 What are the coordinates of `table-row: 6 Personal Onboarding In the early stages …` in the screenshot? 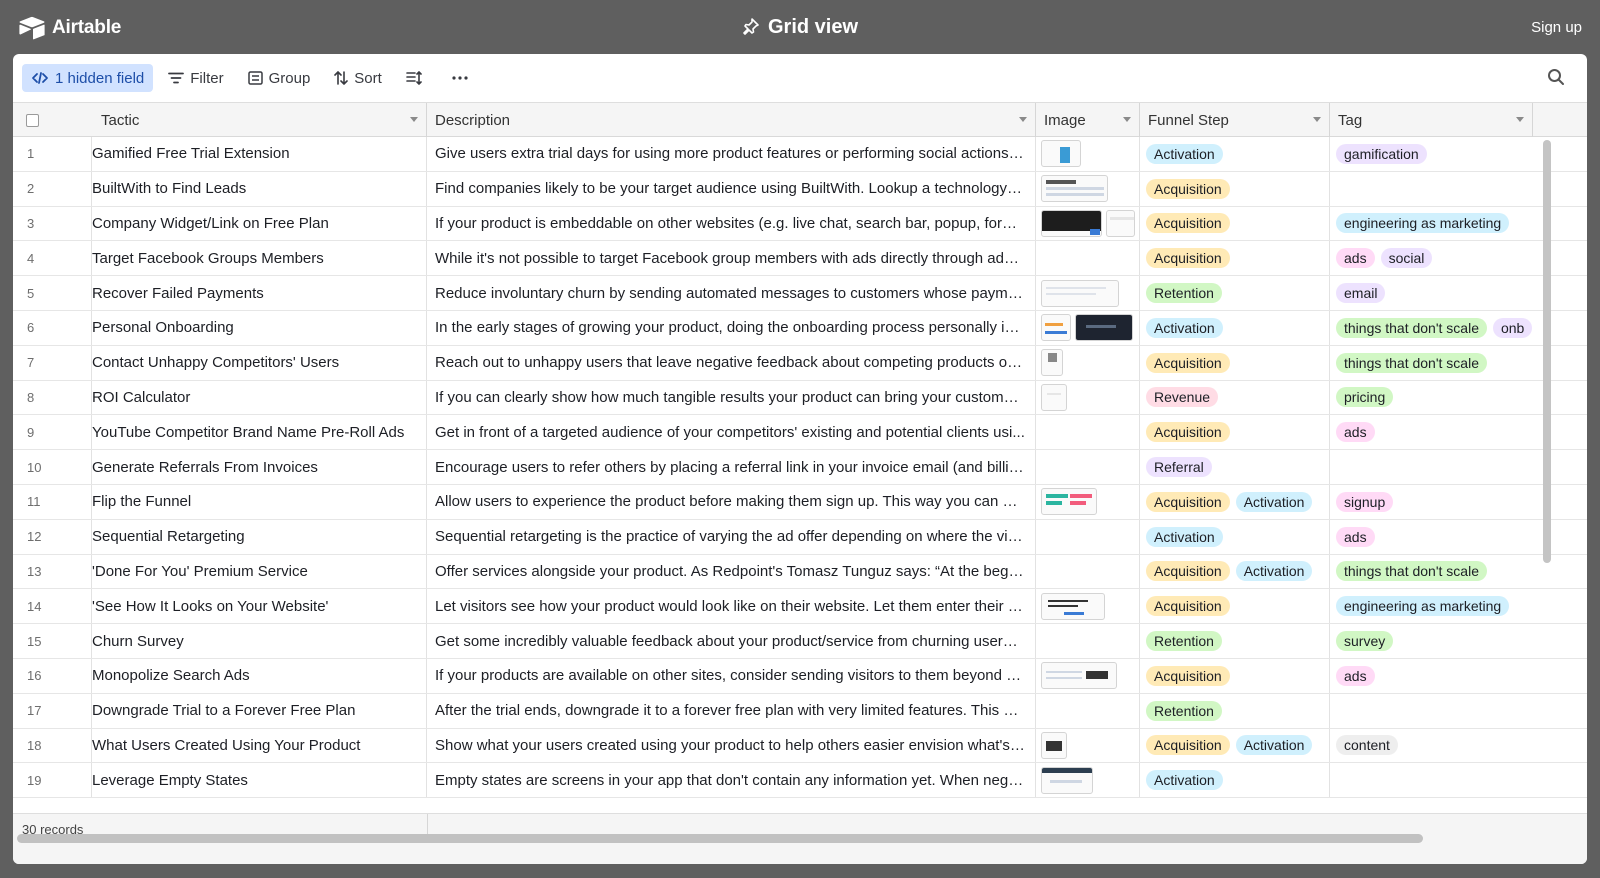 It's located at (800, 328).